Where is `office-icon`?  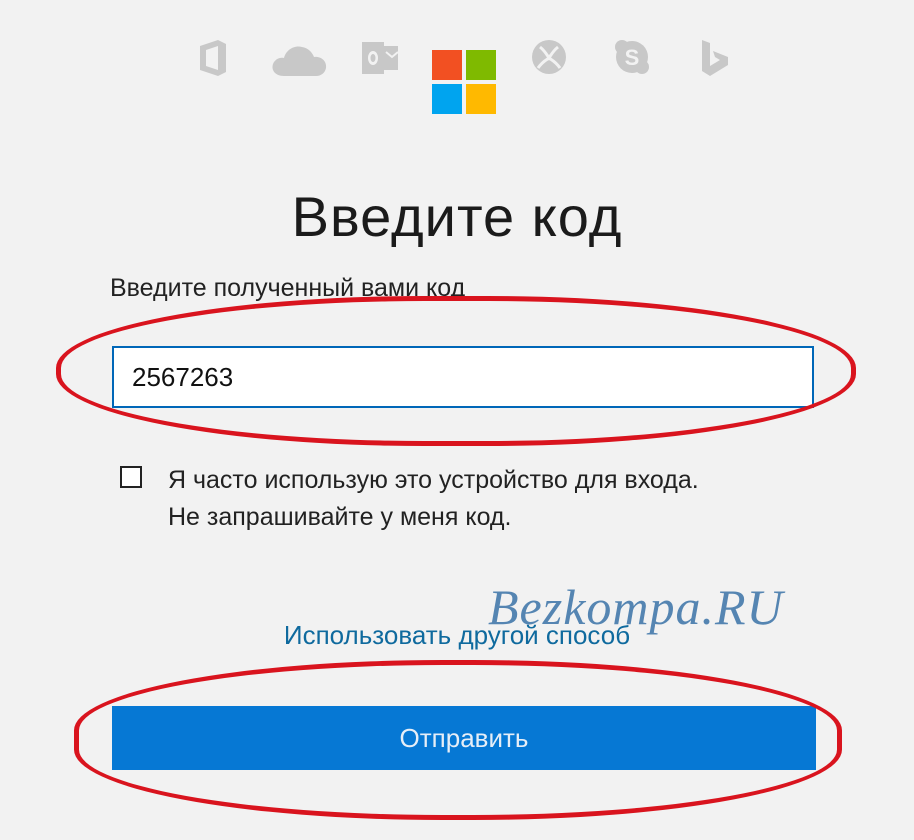
office-icon is located at coordinates (213, 58).